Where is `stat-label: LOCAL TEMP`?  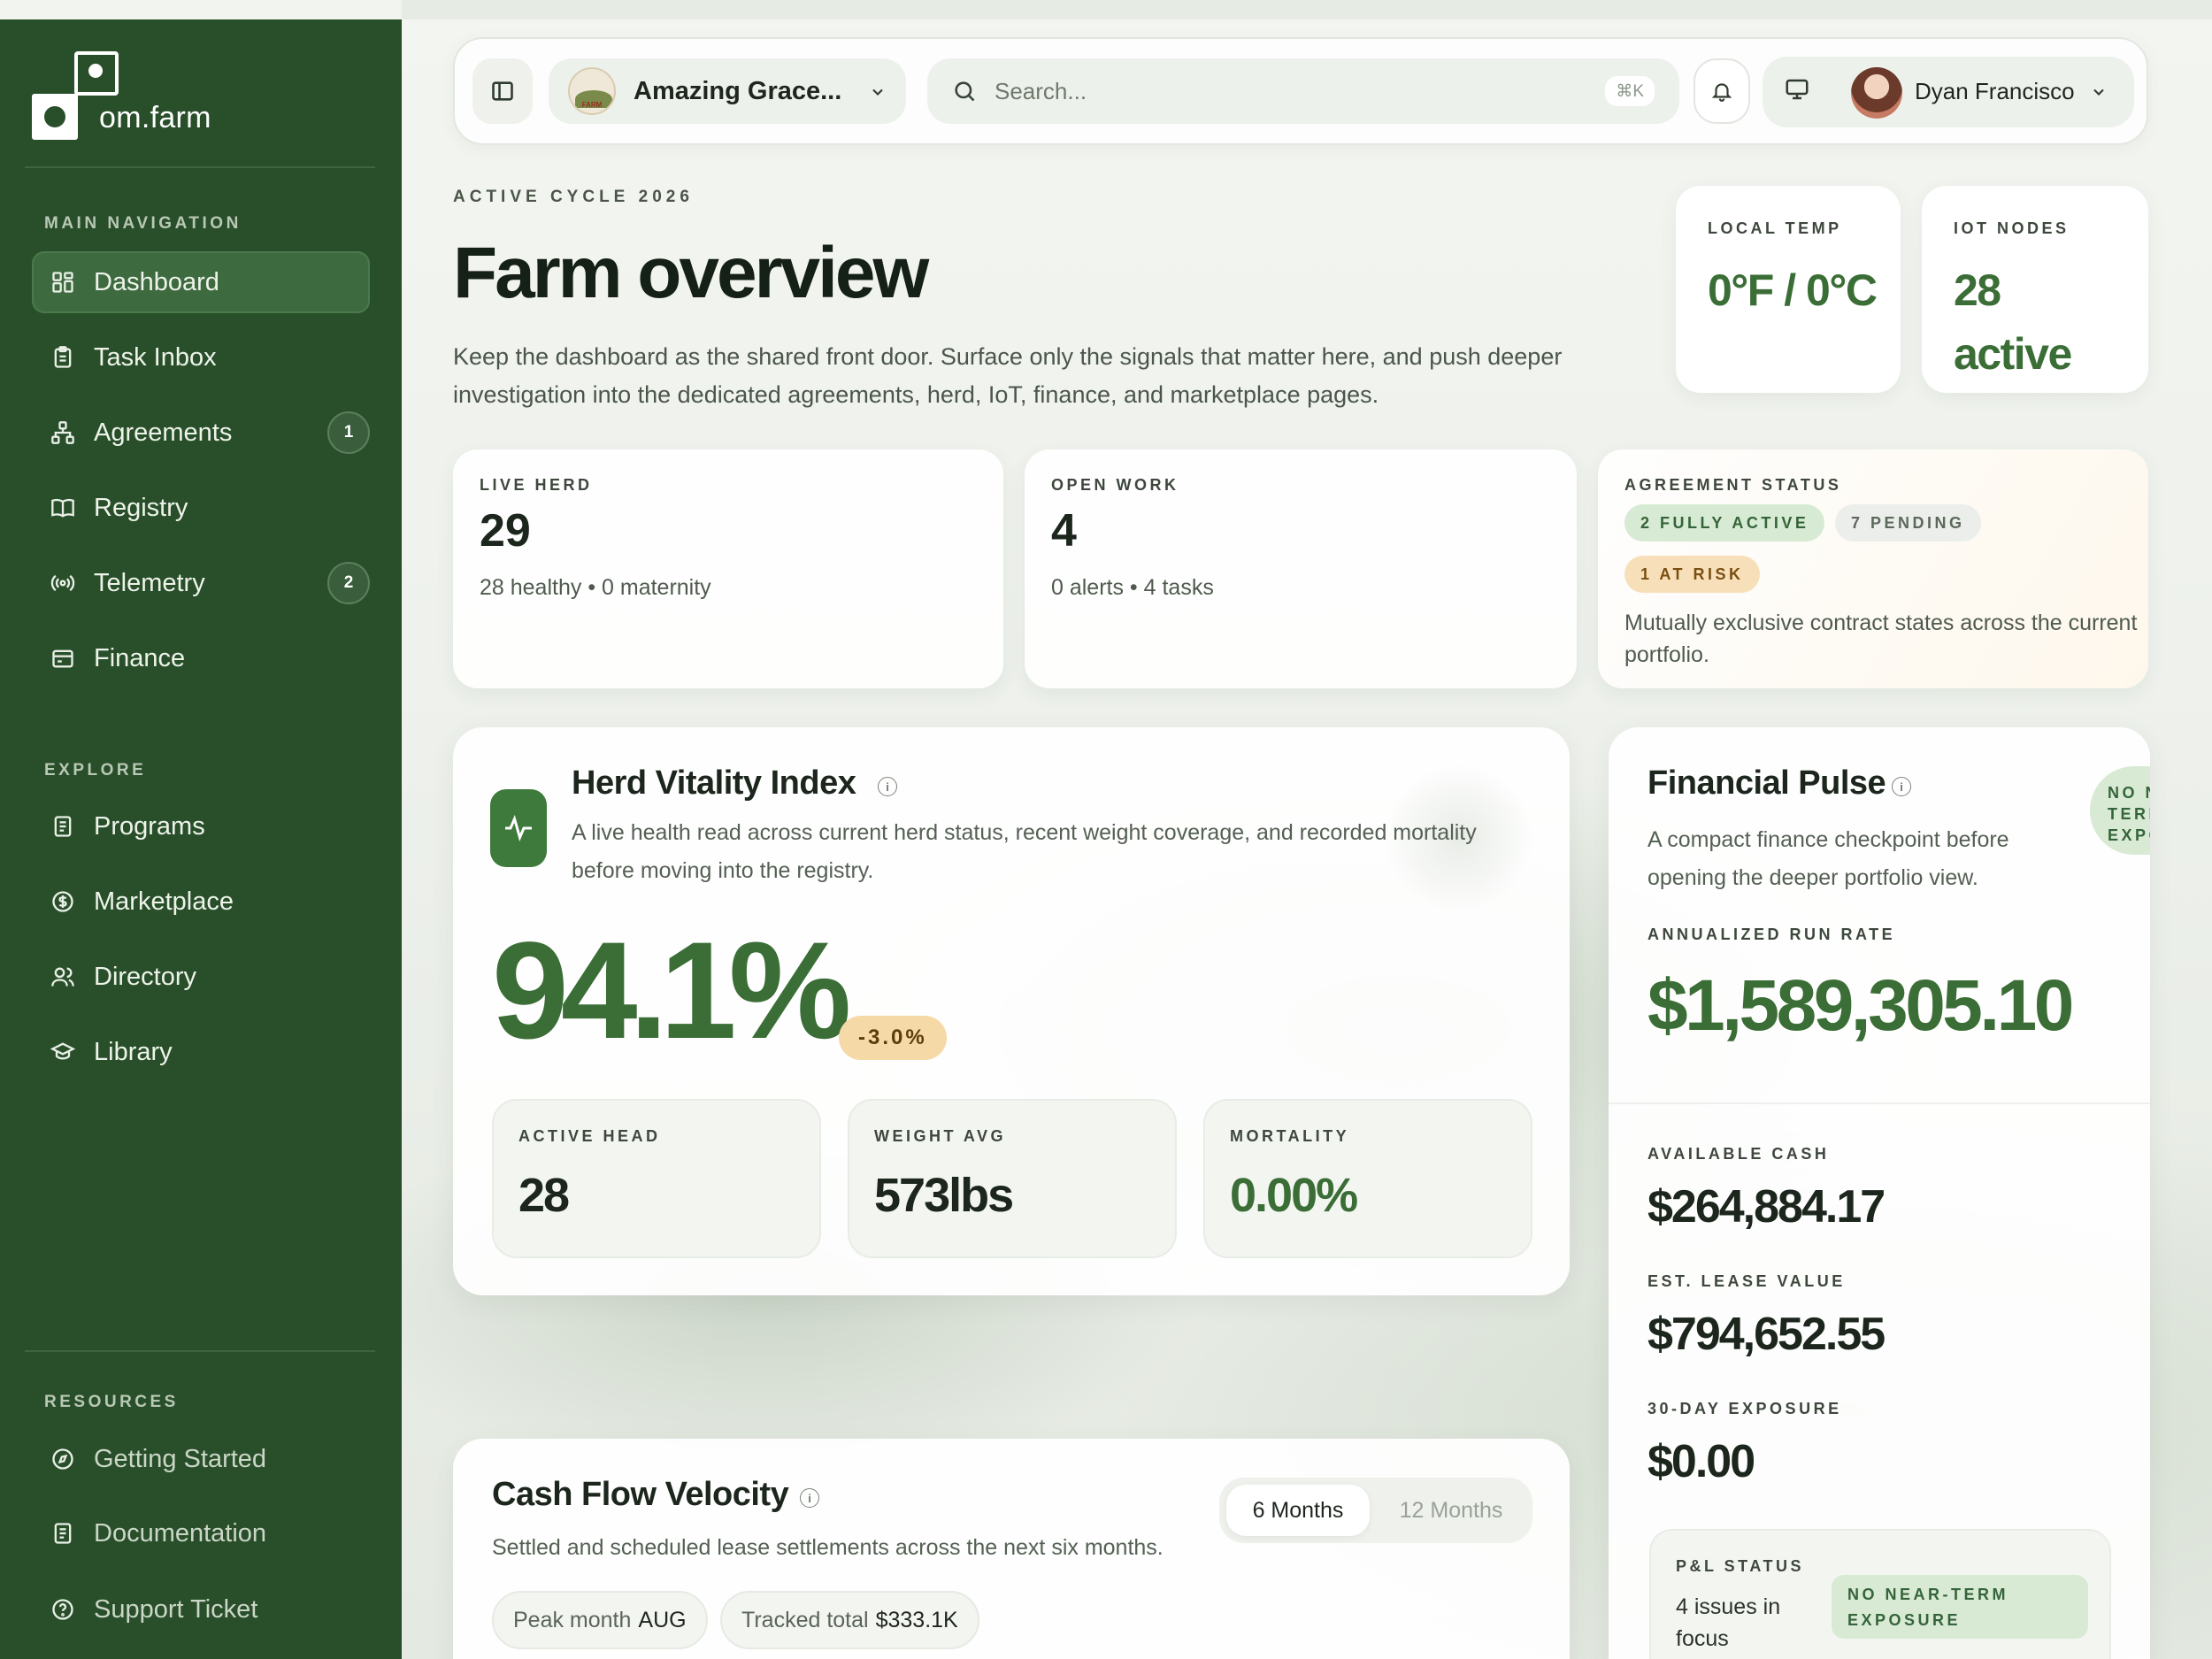 stat-label: LOCAL TEMP is located at coordinates (1775, 228).